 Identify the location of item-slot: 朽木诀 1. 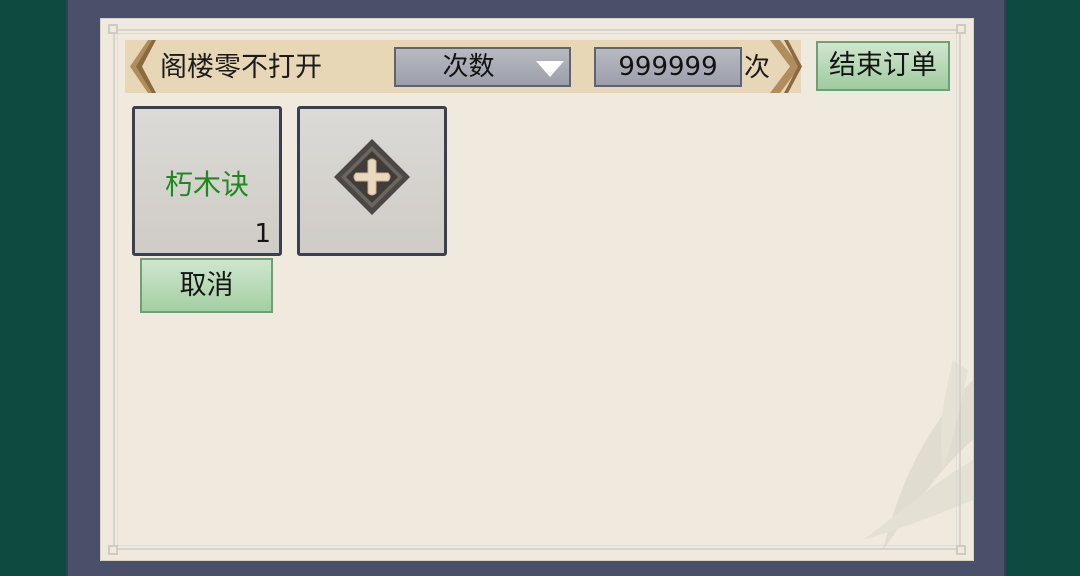
(207, 181).